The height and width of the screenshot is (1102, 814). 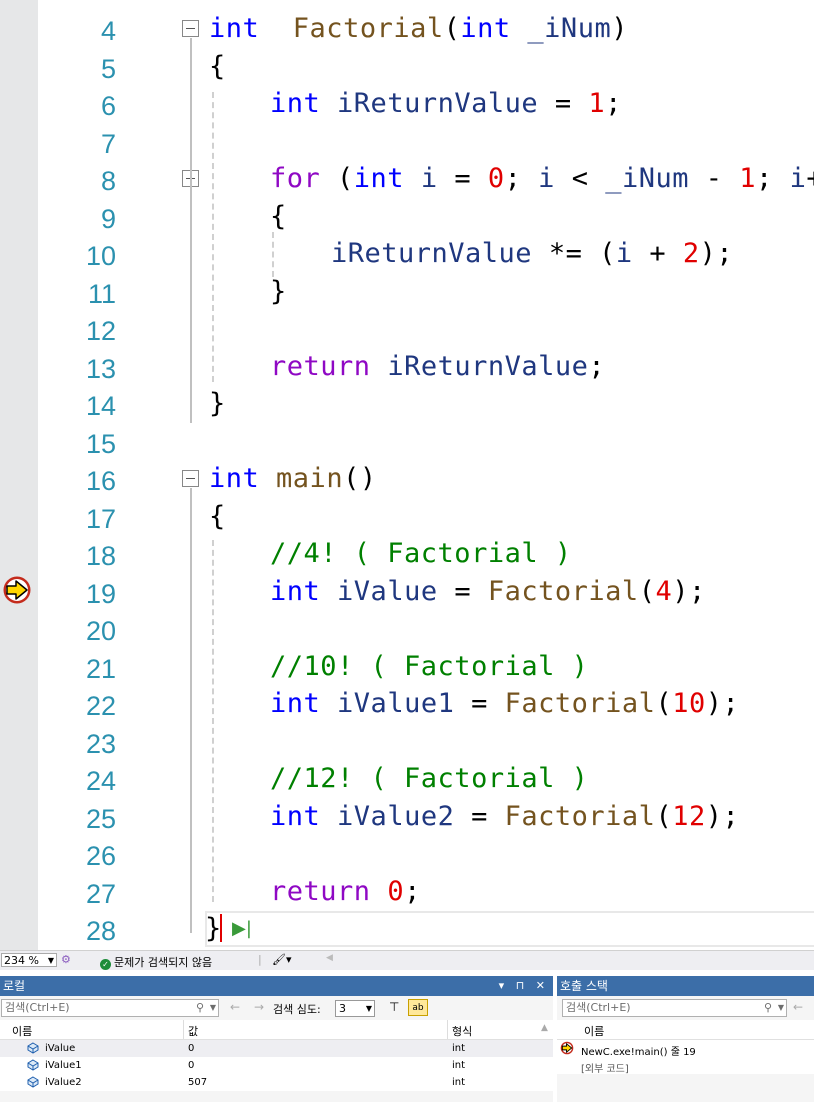 What do you see at coordinates (685, 1066) in the screenshot?
I see `list-item: [외부 코드]` at bounding box center [685, 1066].